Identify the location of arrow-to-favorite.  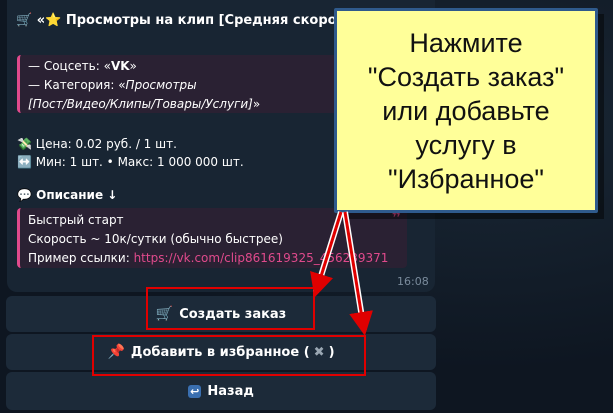
(357, 273).